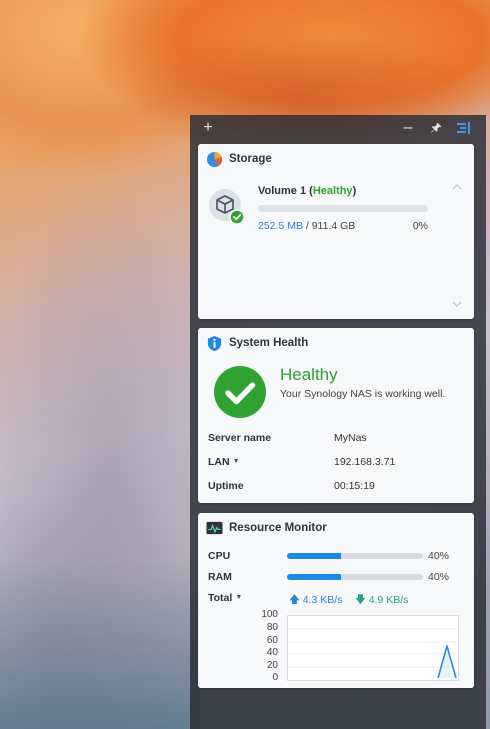  Describe the element at coordinates (439, 556) in the screenshot. I see `cpu-percent: 40%` at that location.